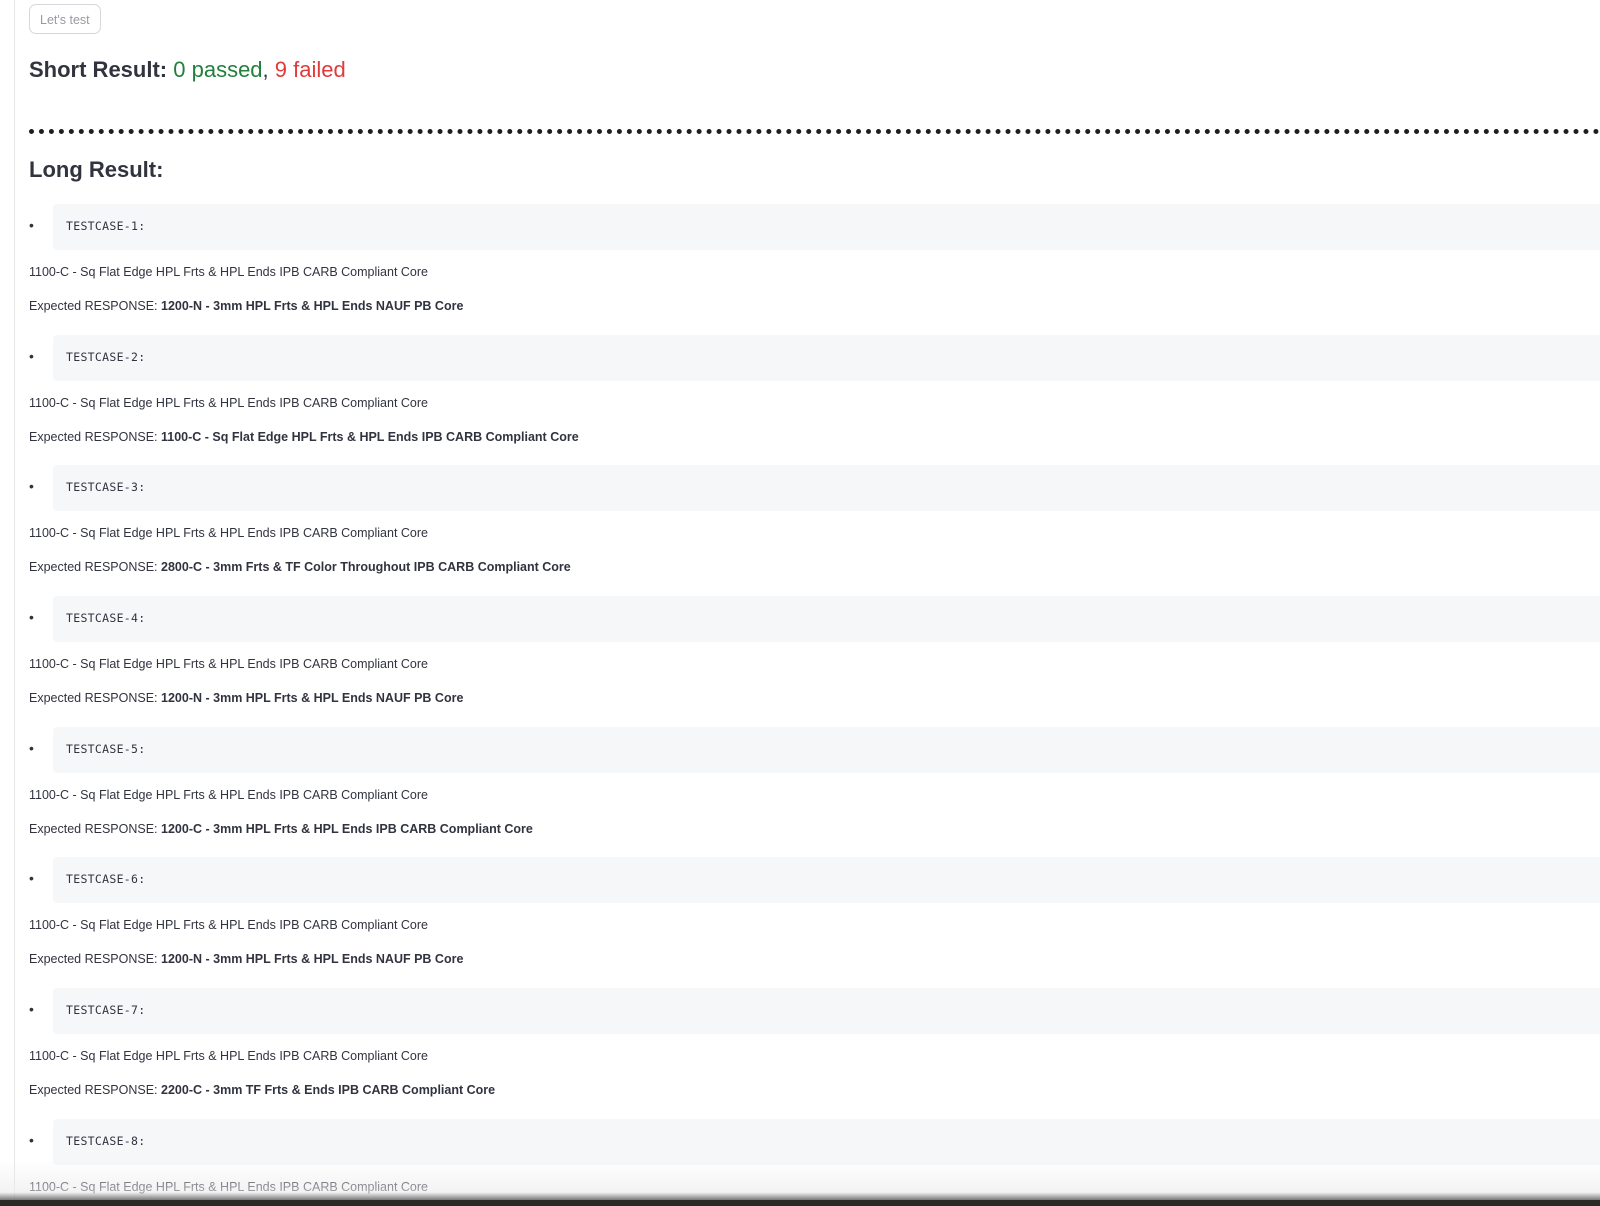 Image resolution: width=1600 pixels, height=1206 pixels. I want to click on bottom-bar, so click(800, 1203).